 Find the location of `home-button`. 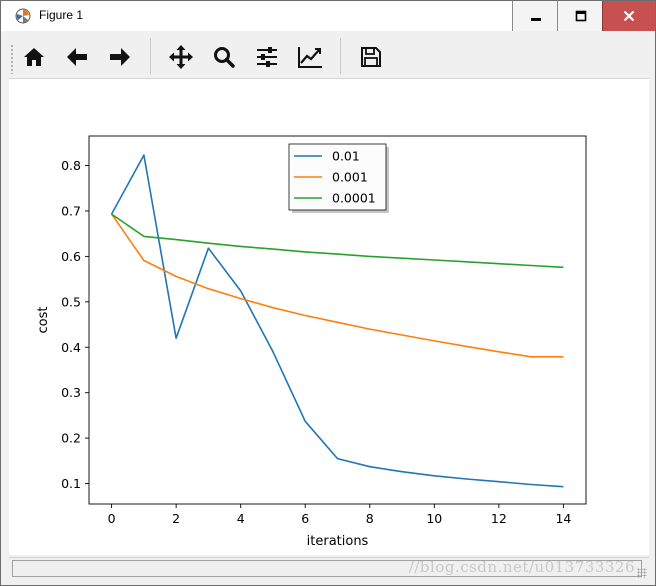

home-button is located at coordinates (34, 57).